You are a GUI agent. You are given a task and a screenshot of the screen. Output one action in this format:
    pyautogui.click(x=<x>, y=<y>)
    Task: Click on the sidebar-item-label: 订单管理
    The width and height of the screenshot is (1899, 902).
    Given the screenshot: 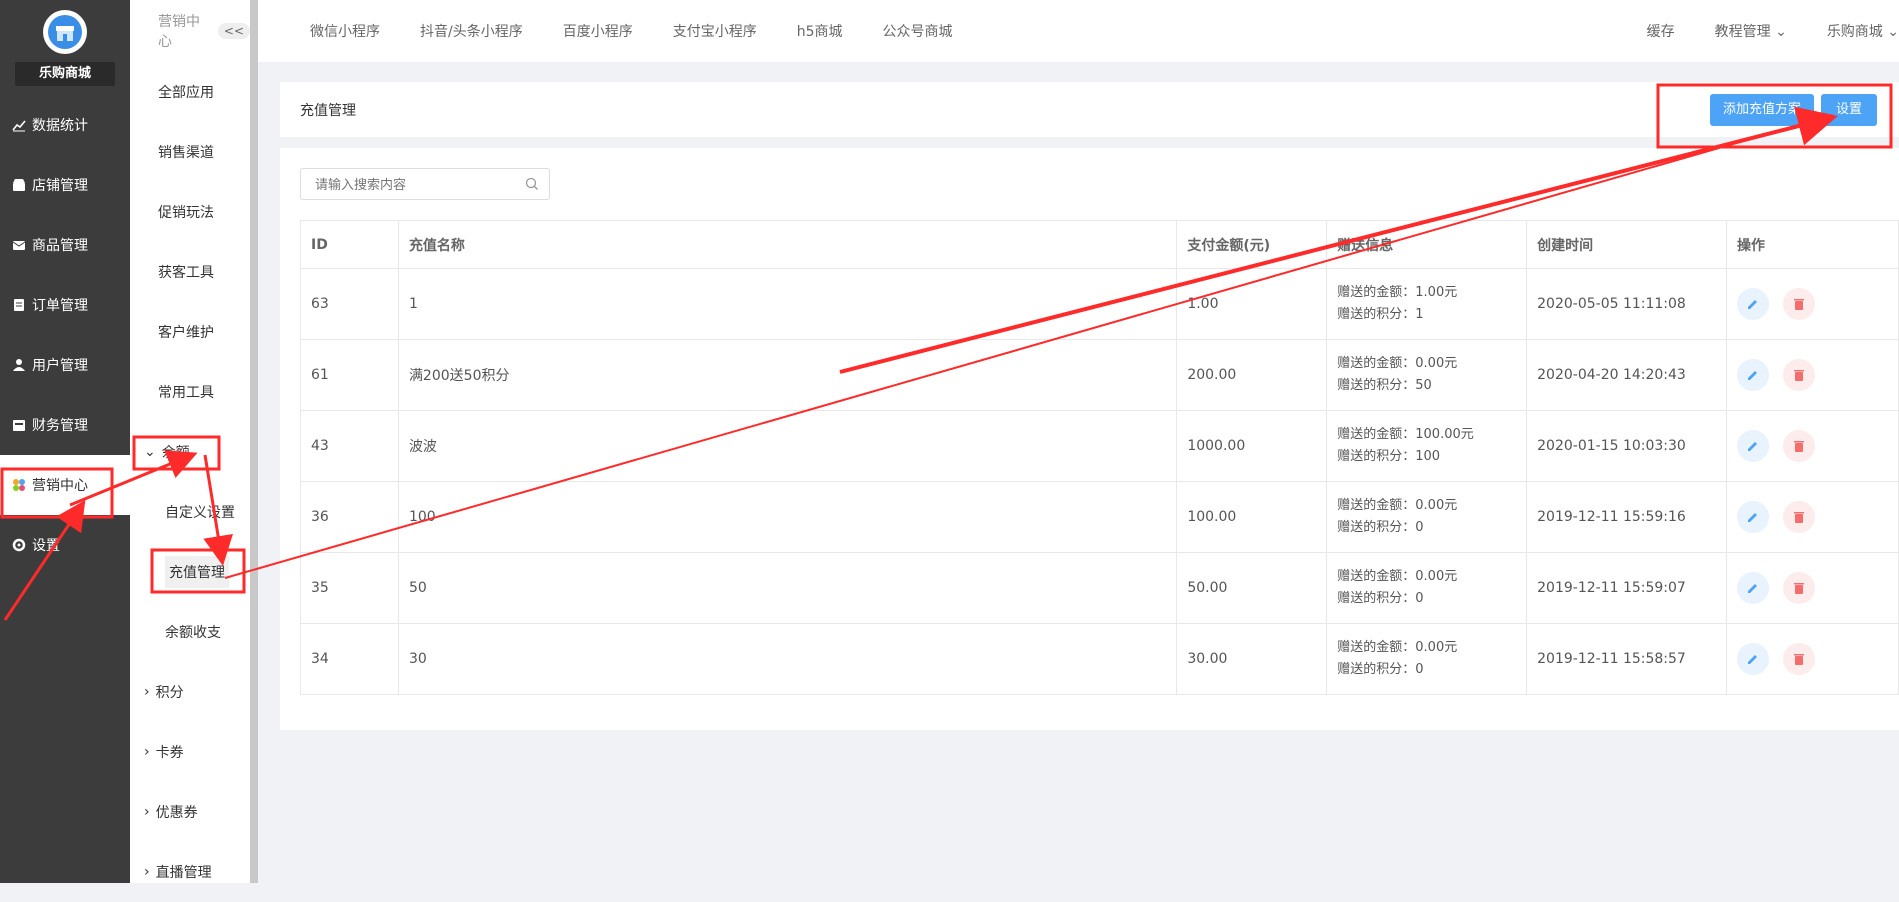 What is the action you would take?
    pyautogui.click(x=60, y=306)
    